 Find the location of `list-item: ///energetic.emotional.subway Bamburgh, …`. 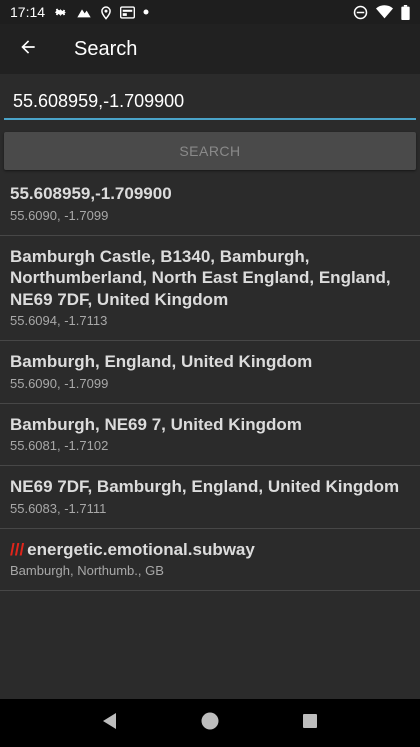

list-item: ///energetic.emotional.subway Bamburgh, … is located at coordinates (210, 560).